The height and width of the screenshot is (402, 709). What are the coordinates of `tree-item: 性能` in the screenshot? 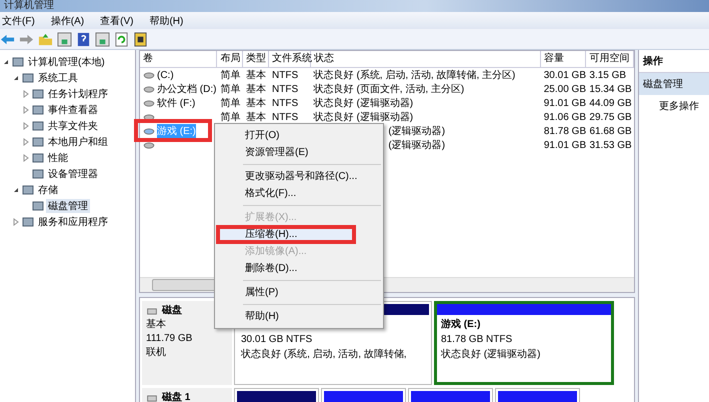 It's located at (58, 158).